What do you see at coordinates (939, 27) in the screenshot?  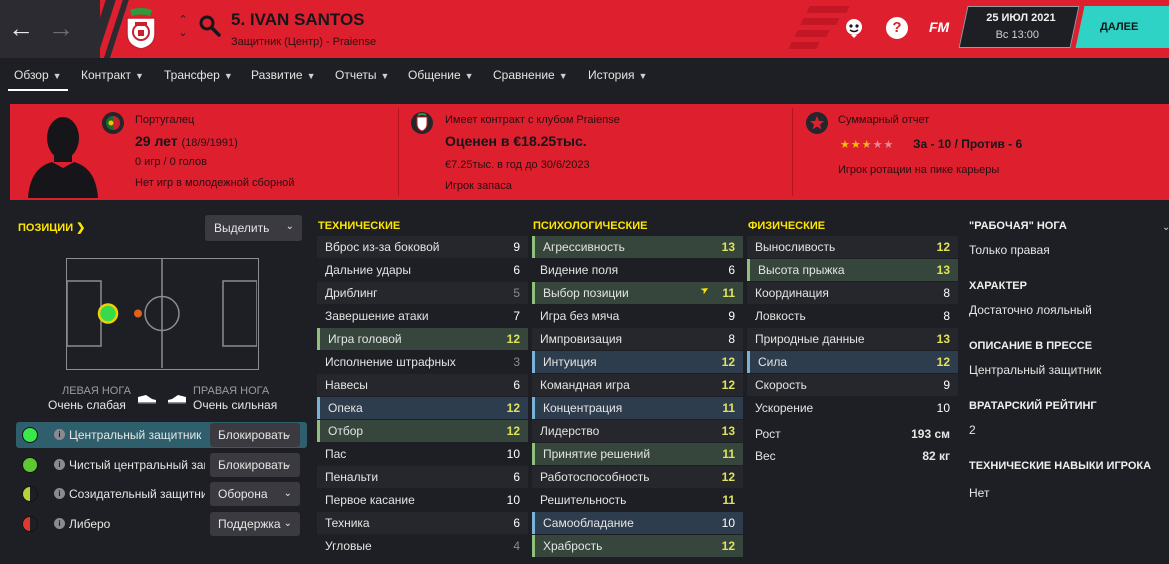 I see `fm-logo: FM` at bounding box center [939, 27].